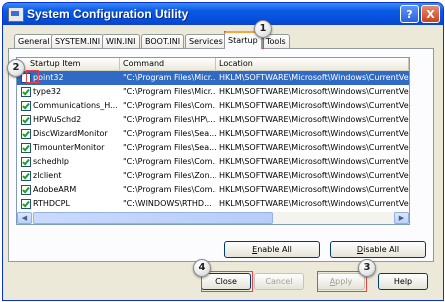  Describe the element at coordinates (163, 41) in the screenshot. I see `tab-boot-ini: BOOT.INI` at that location.